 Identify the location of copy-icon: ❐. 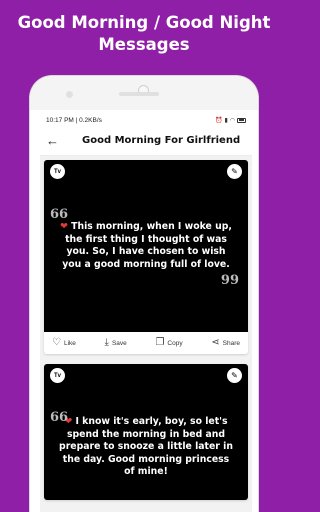
(160, 342).